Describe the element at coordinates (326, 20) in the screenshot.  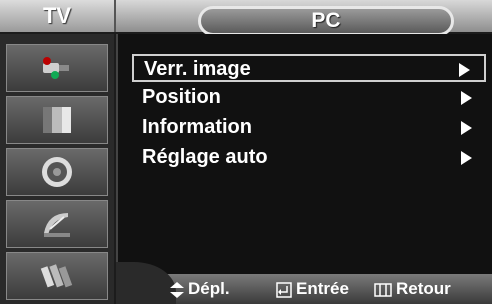
I see `menu-title: PC` at that location.